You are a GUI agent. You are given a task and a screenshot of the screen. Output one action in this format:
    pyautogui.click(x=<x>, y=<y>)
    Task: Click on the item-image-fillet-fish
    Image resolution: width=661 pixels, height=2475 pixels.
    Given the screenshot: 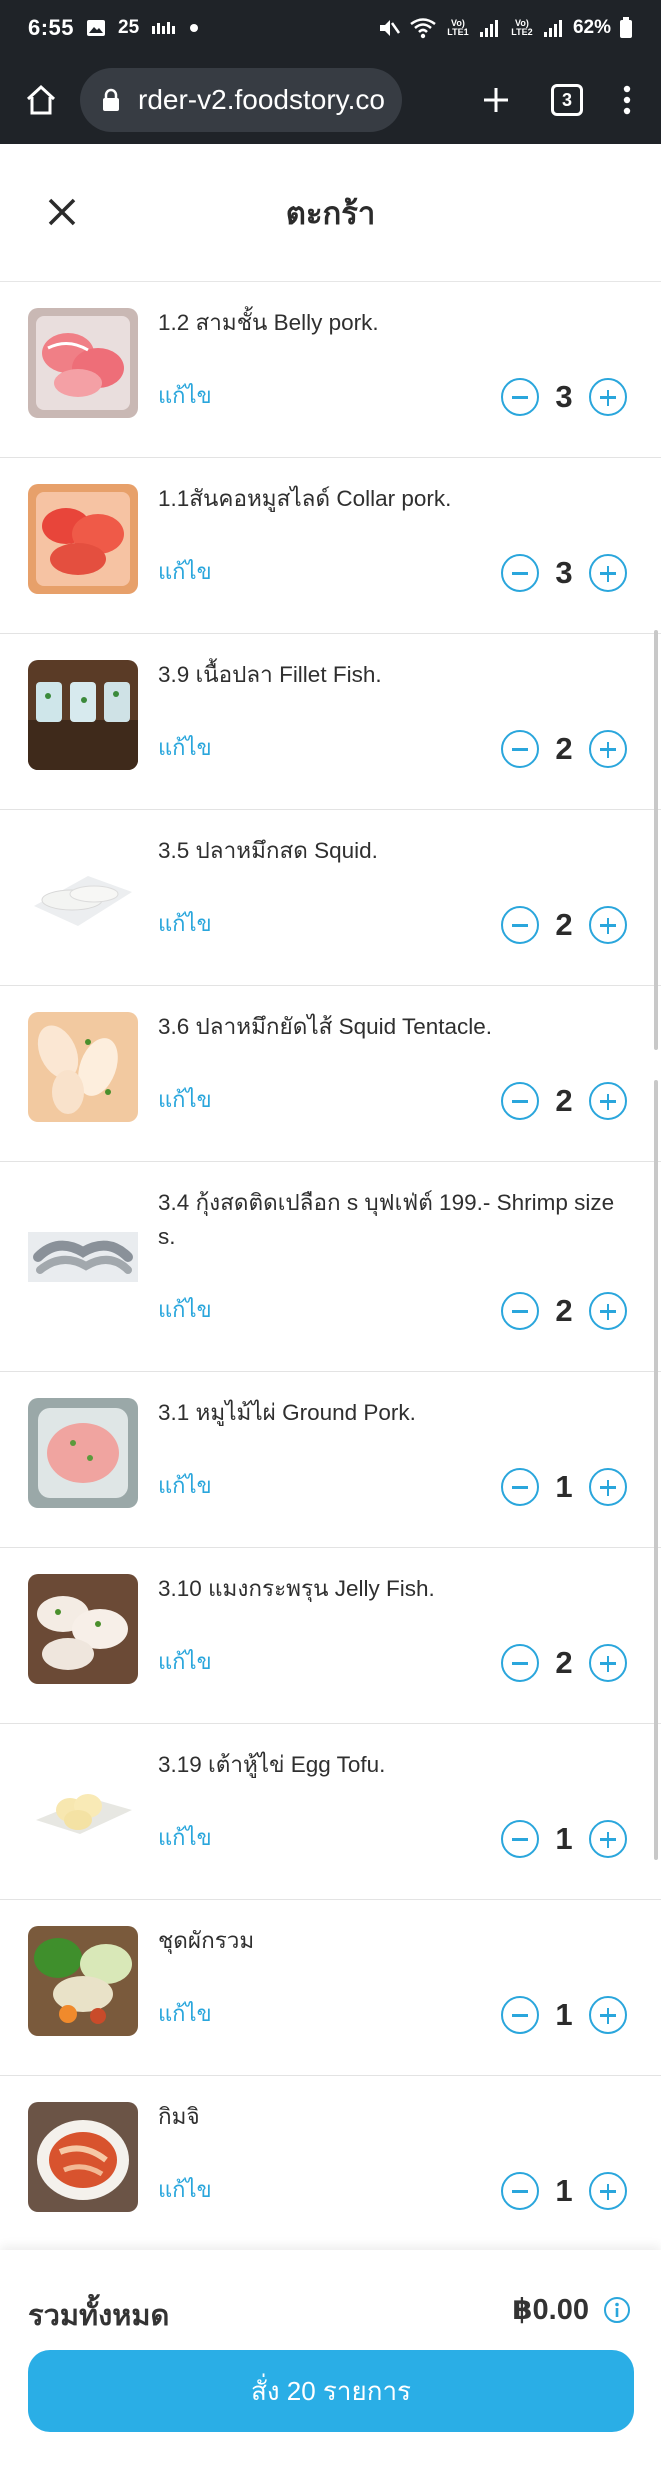 What is the action you would take?
    pyautogui.click(x=83, y=715)
    